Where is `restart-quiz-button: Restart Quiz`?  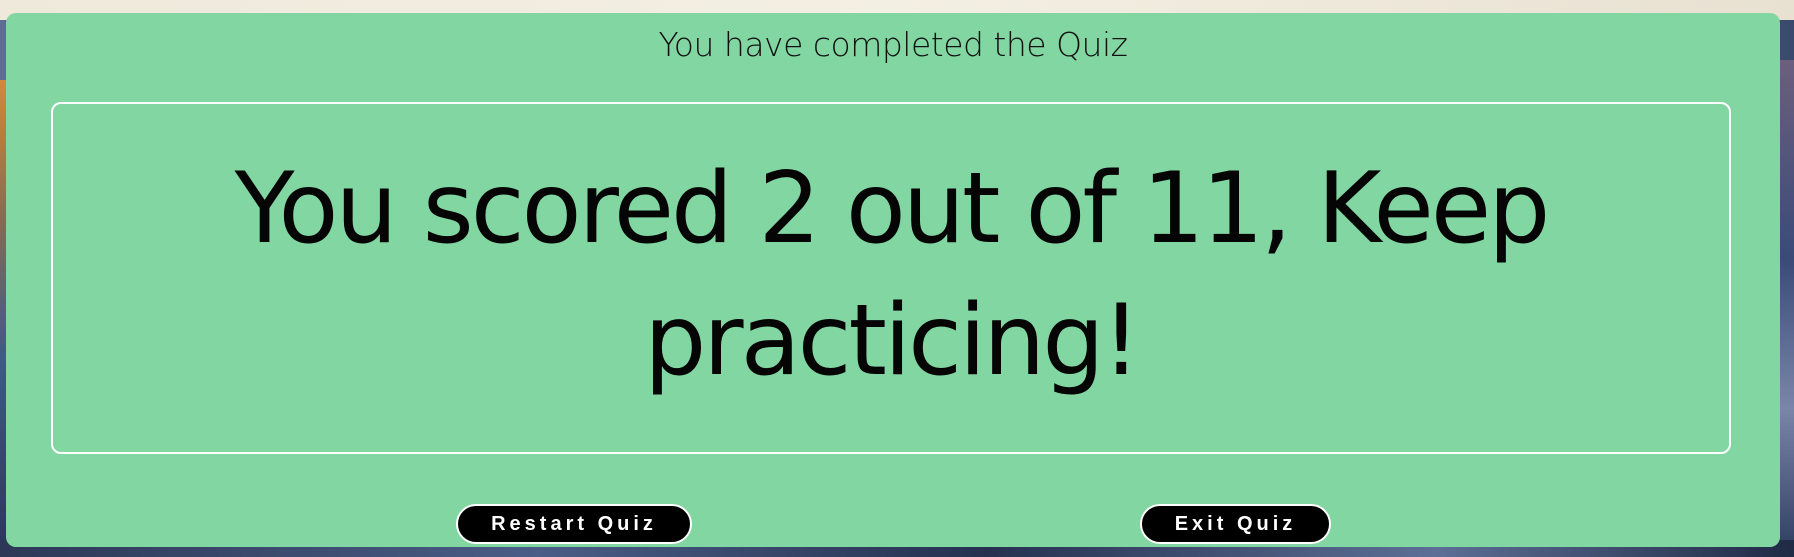 restart-quiz-button: Restart Quiz is located at coordinates (574, 524).